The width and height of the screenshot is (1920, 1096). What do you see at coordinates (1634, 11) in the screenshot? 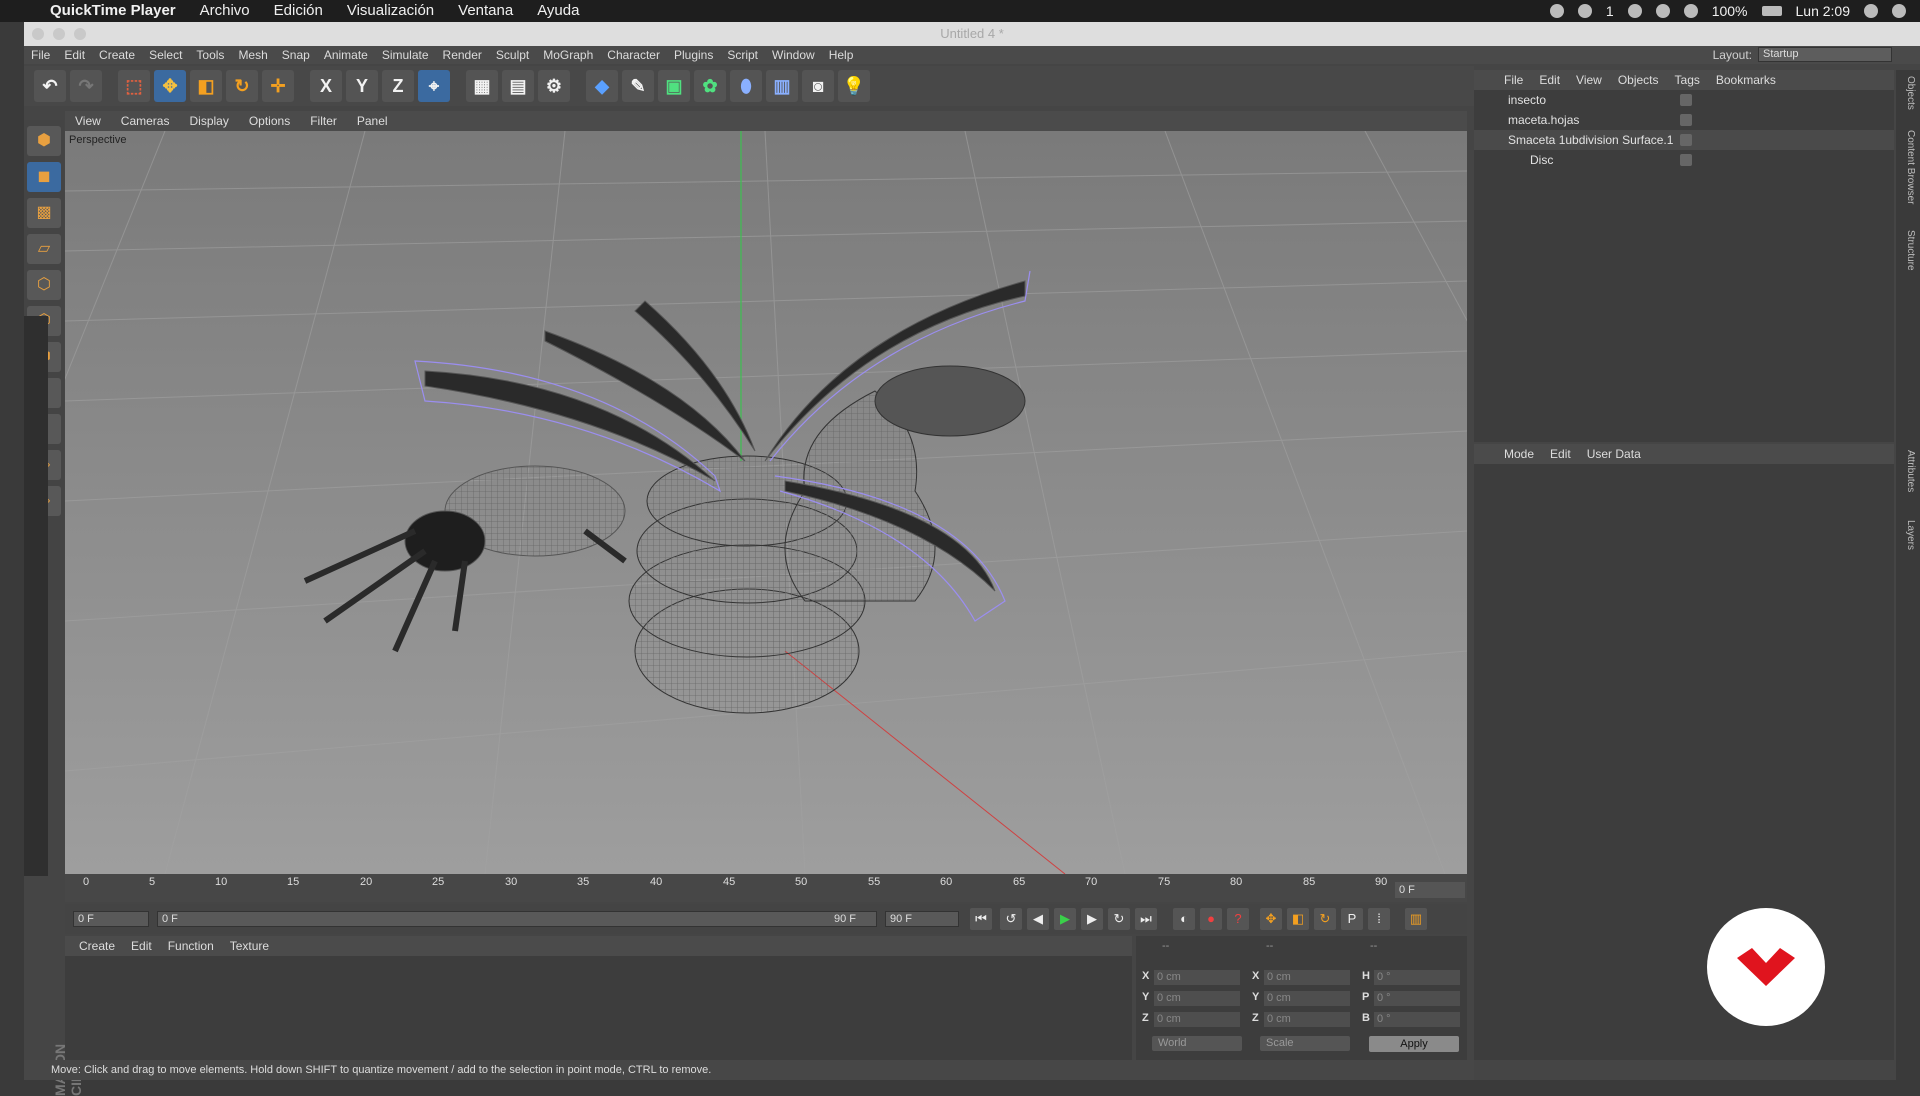
I see `display-icon` at bounding box center [1634, 11].